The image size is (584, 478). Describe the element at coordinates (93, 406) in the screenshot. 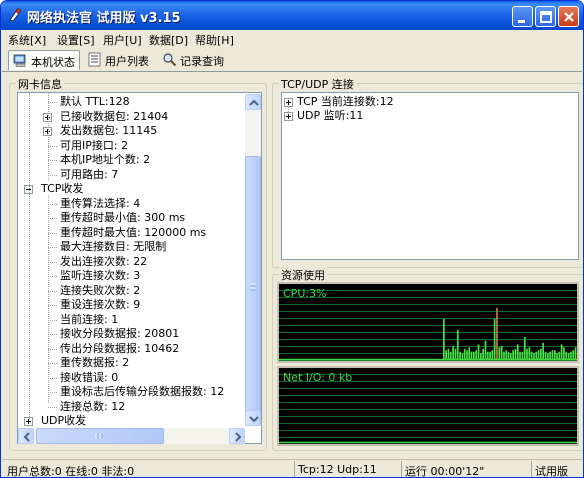

I see `tree-item-label: 连接总数: 12` at that location.